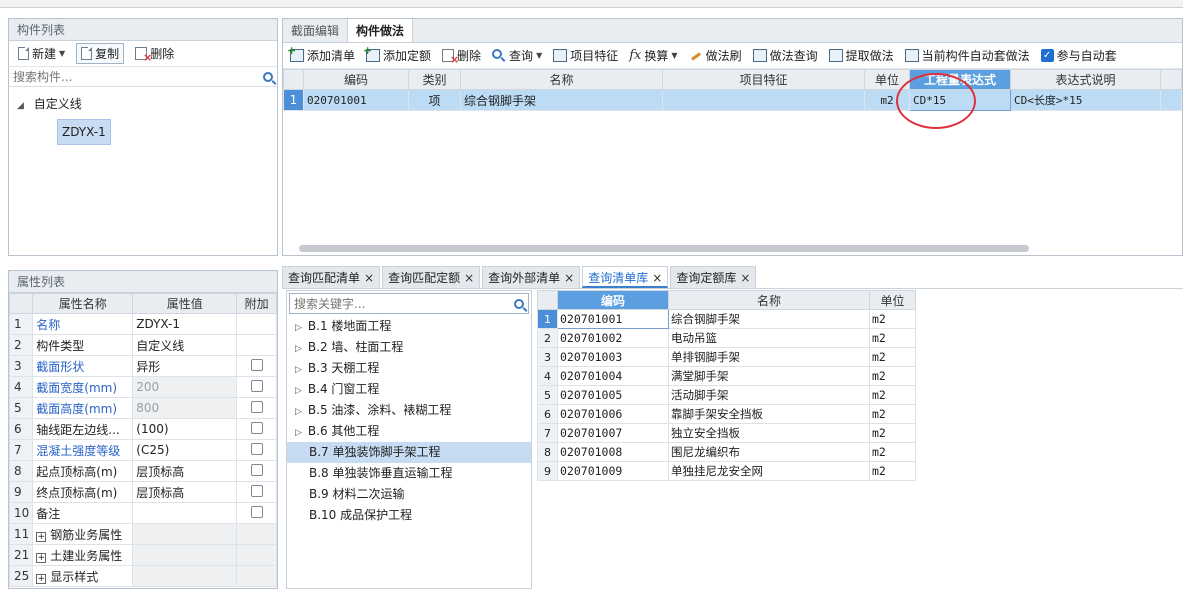  I want to click on tree-item: ▷ B.3 天棚工程, so click(409, 368).